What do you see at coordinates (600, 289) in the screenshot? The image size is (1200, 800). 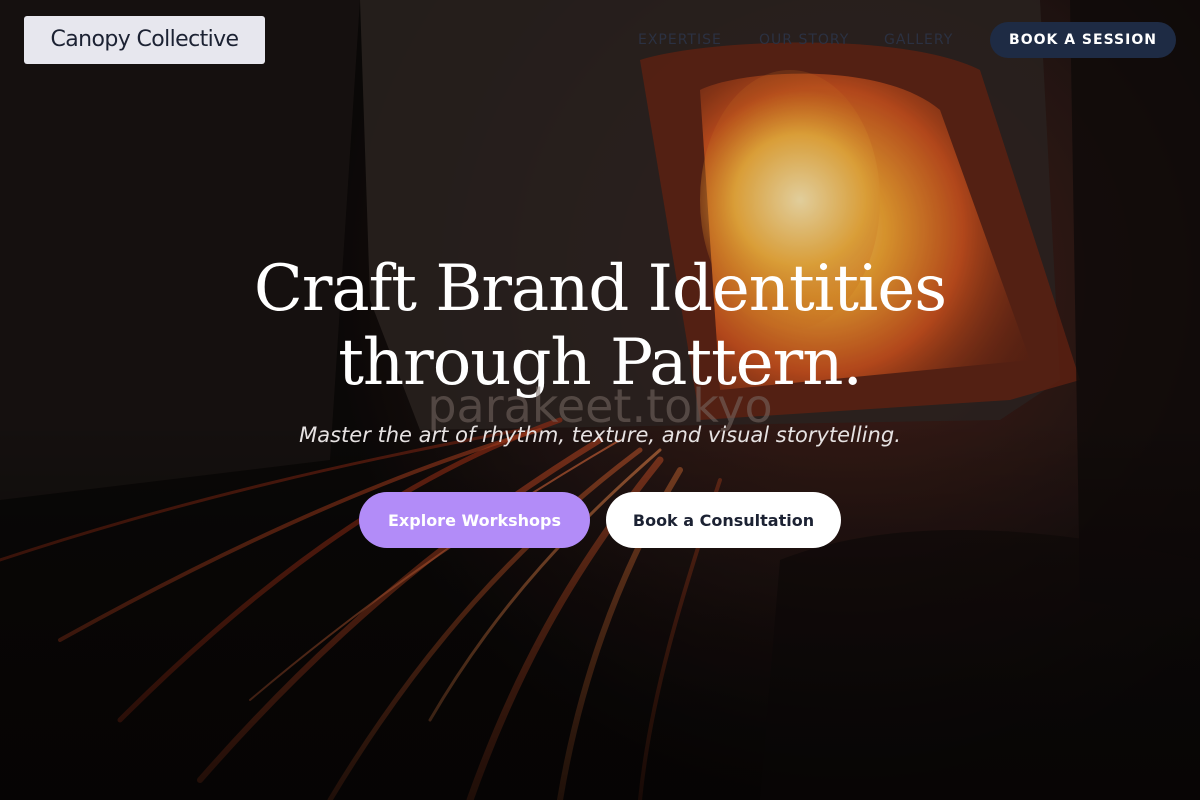 I see `hero-headline-line-1: Craft Brand Identities` at bounding box center [600, 289].